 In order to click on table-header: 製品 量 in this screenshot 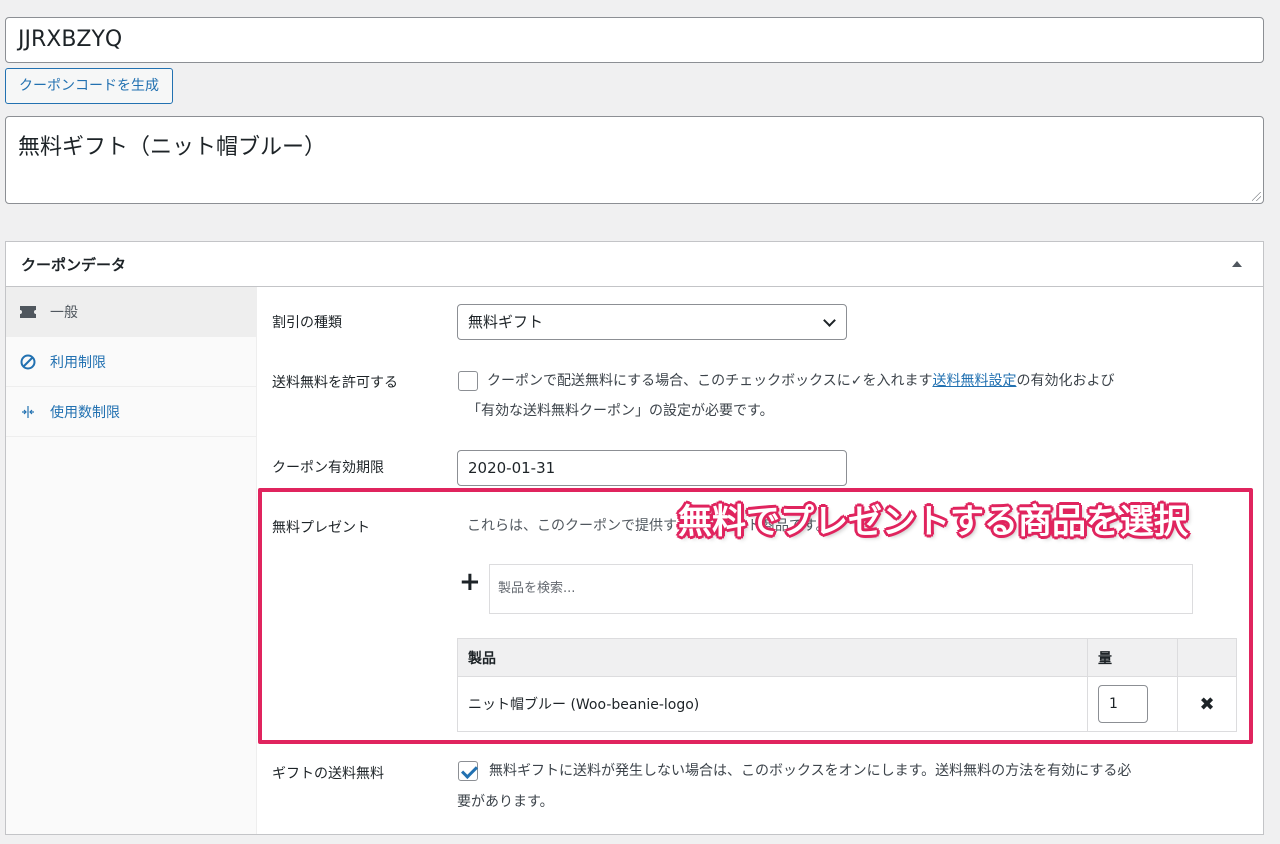, I will do `click(847, 658)`.